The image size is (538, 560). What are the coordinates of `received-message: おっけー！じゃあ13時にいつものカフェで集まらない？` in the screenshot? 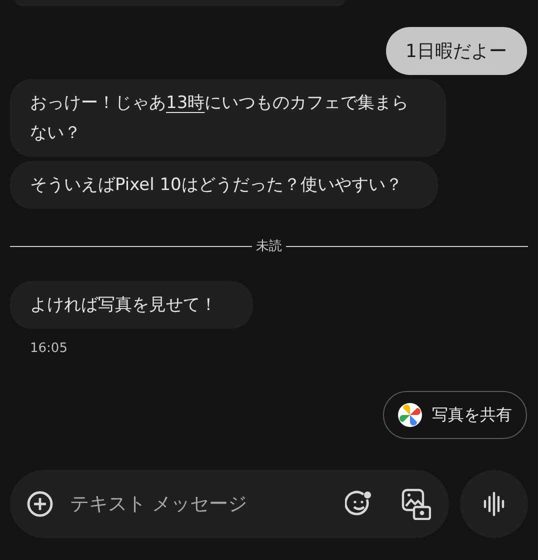 It's located at (228, 118).